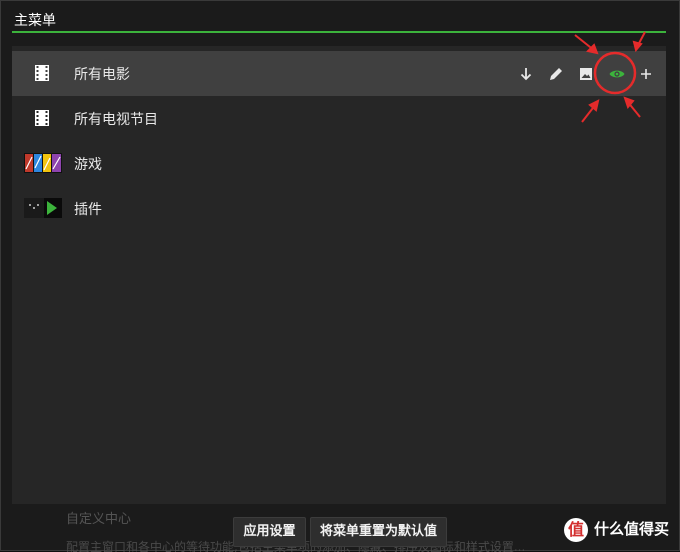 Image resolution: width=680 pixels, height=552 pixels. Describe the element at coordinates (378, 532) in the screenshot. I see `reset-menu-button: 将菜单重置为默认值` at that location.